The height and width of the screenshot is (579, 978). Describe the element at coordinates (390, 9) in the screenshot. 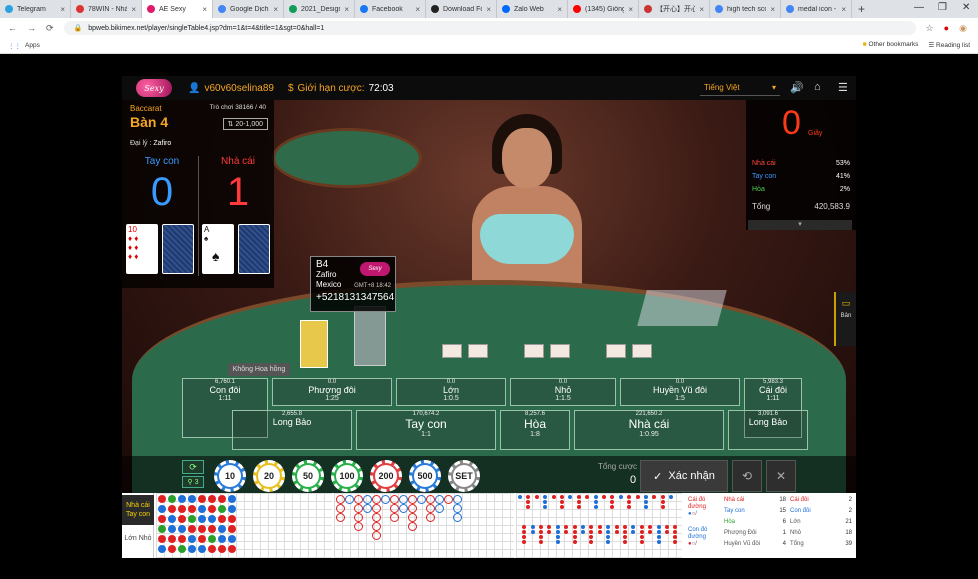

I see `browser-tab: Facebook ×` at that location.